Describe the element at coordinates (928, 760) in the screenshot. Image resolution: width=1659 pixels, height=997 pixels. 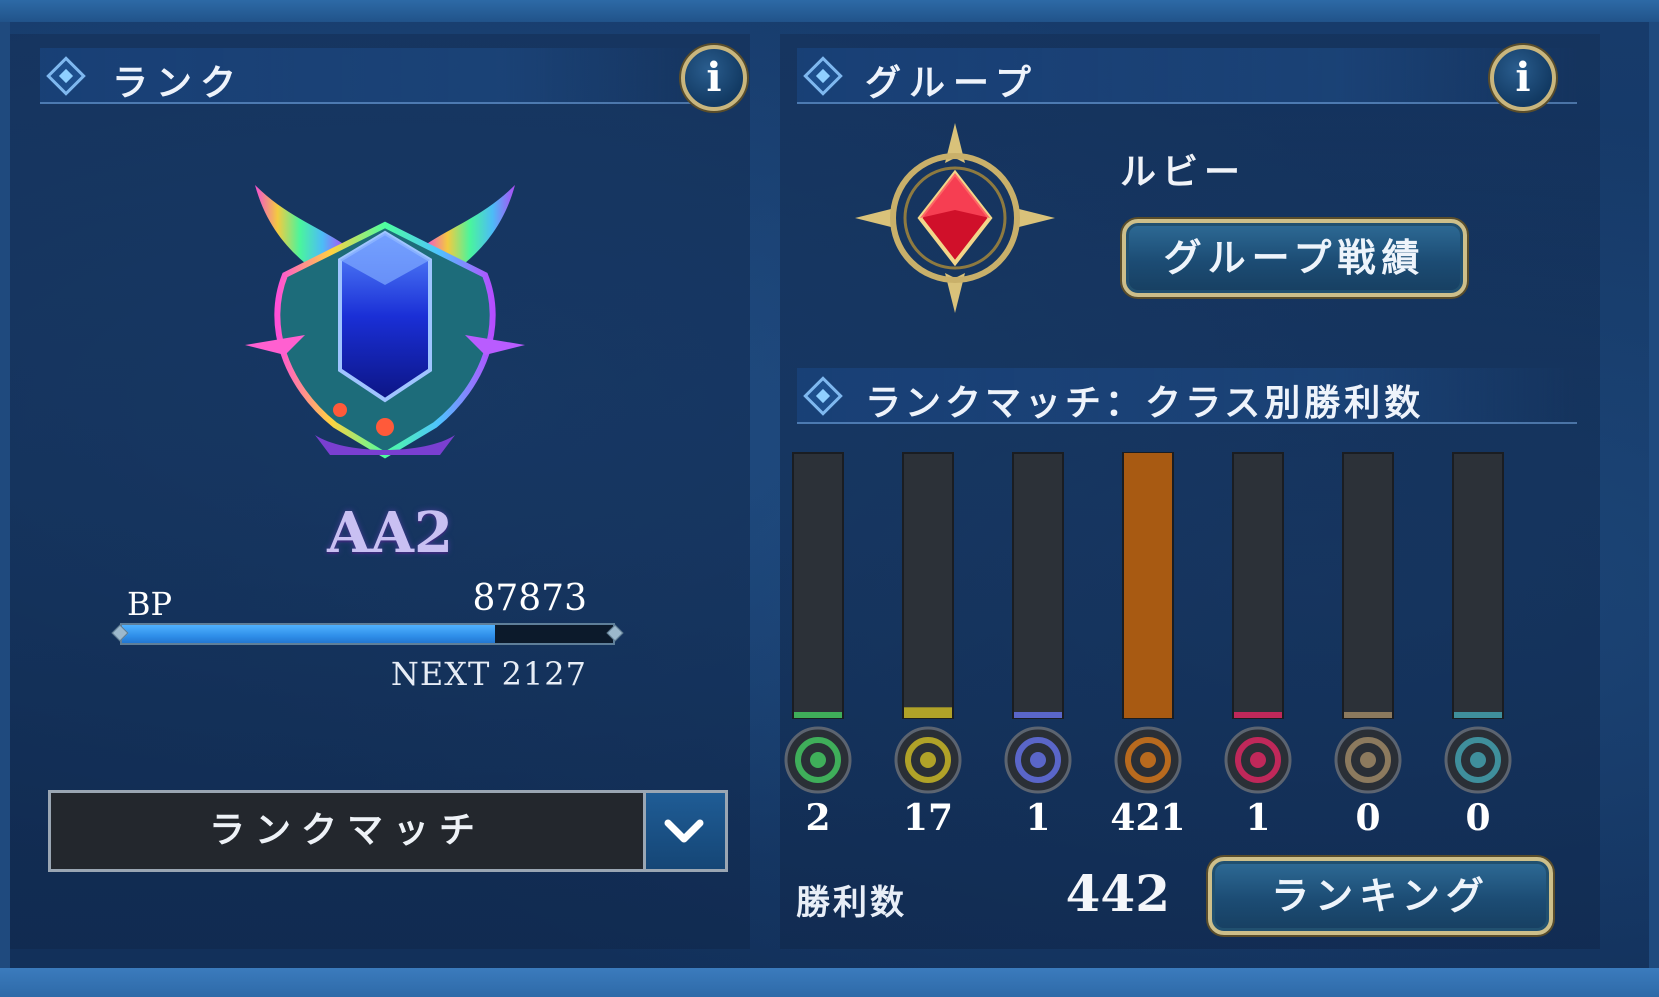
I see `crown-icon-core` at that location.